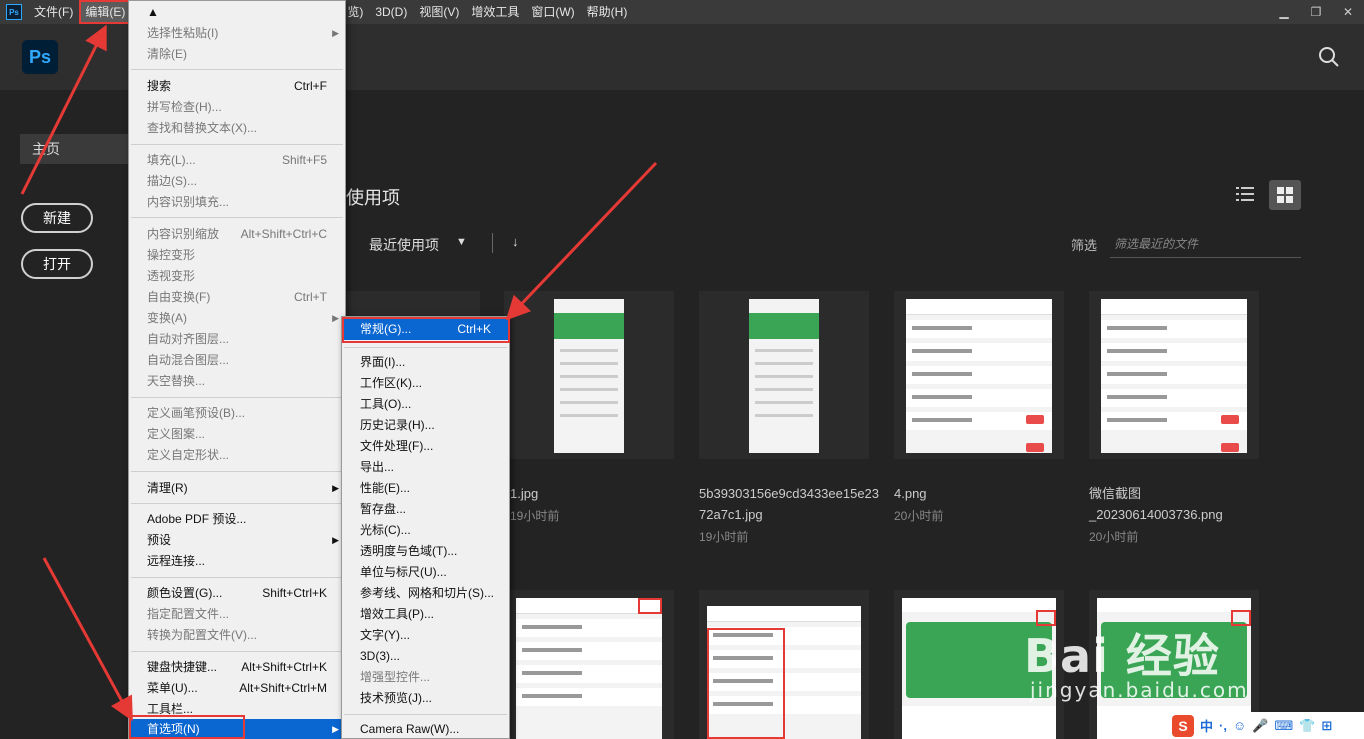 Image resolution: width=1364 pixels, height=739 pixels. I want to click on ime-mode: 中, so click(1206, 725).